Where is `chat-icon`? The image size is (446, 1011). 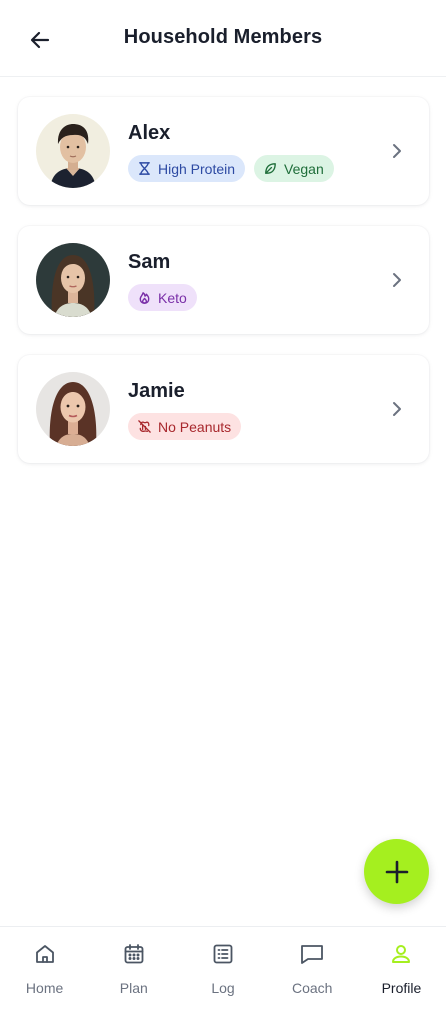 chat-icon is located at coordinates (312, 954).